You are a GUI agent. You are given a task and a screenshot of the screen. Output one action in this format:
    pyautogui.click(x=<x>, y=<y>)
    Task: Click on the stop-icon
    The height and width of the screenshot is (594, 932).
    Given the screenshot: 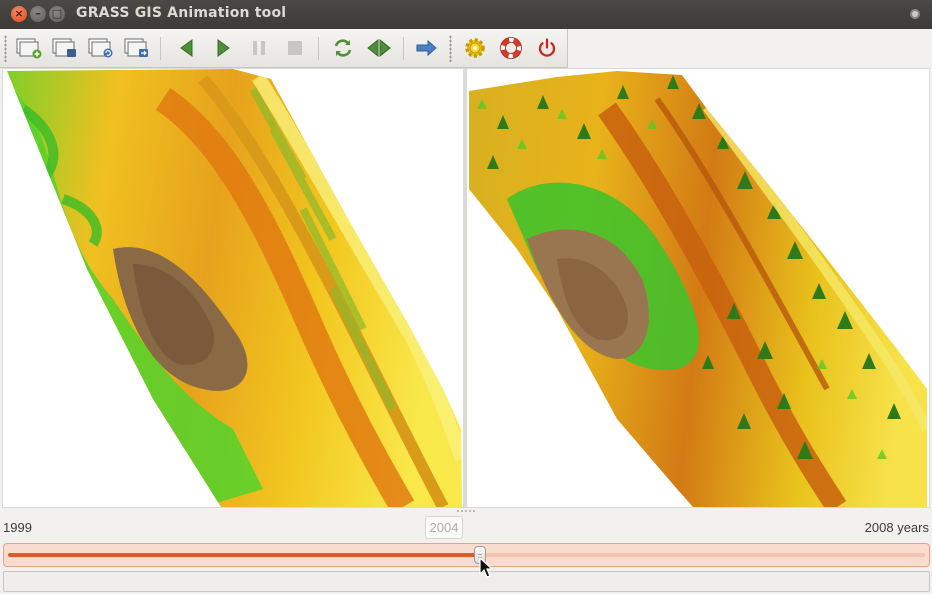 What is the action you would take?
    pyautogui.click(x=295, y=48)
    